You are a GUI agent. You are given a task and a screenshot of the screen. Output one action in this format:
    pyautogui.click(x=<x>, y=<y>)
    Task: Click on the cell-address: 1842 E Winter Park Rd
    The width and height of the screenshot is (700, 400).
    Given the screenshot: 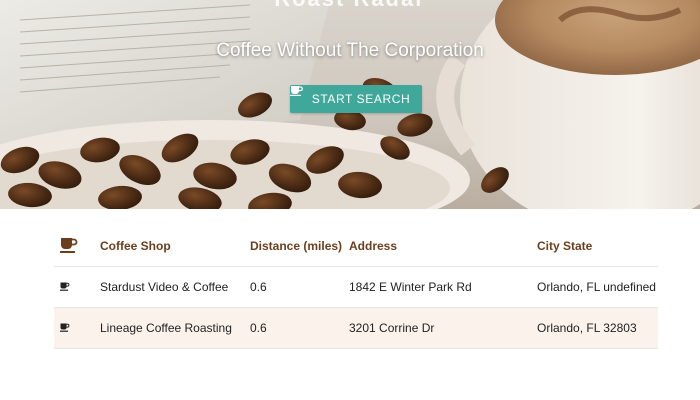 What is the action you would take?
    pyautogui.click(x=410, y=287)
    